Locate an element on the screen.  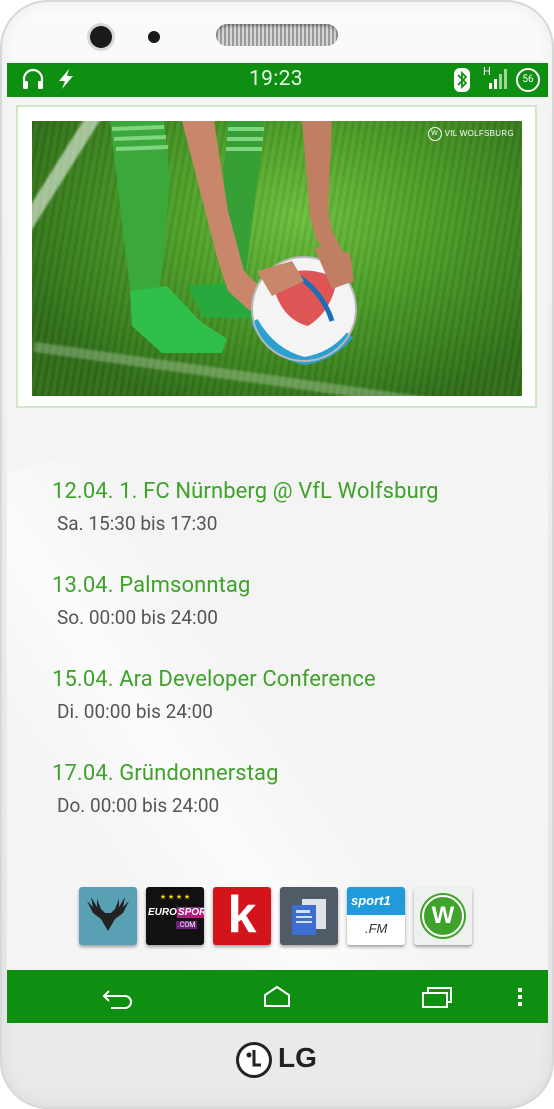
event-time: Di. 00:00 bis 24:00 is located at coordinates (135, 711).